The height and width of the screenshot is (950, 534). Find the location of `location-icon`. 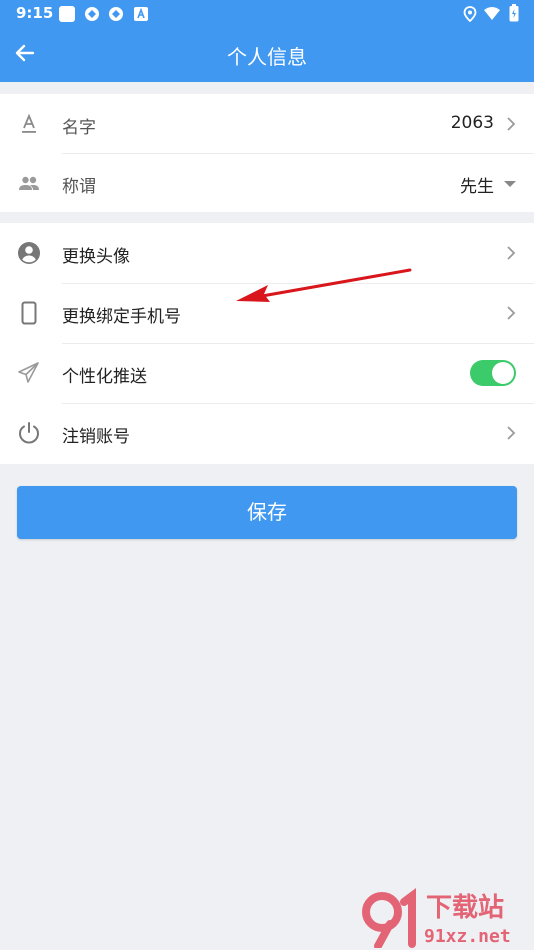

location-icon is located at coordinates (470, 14).